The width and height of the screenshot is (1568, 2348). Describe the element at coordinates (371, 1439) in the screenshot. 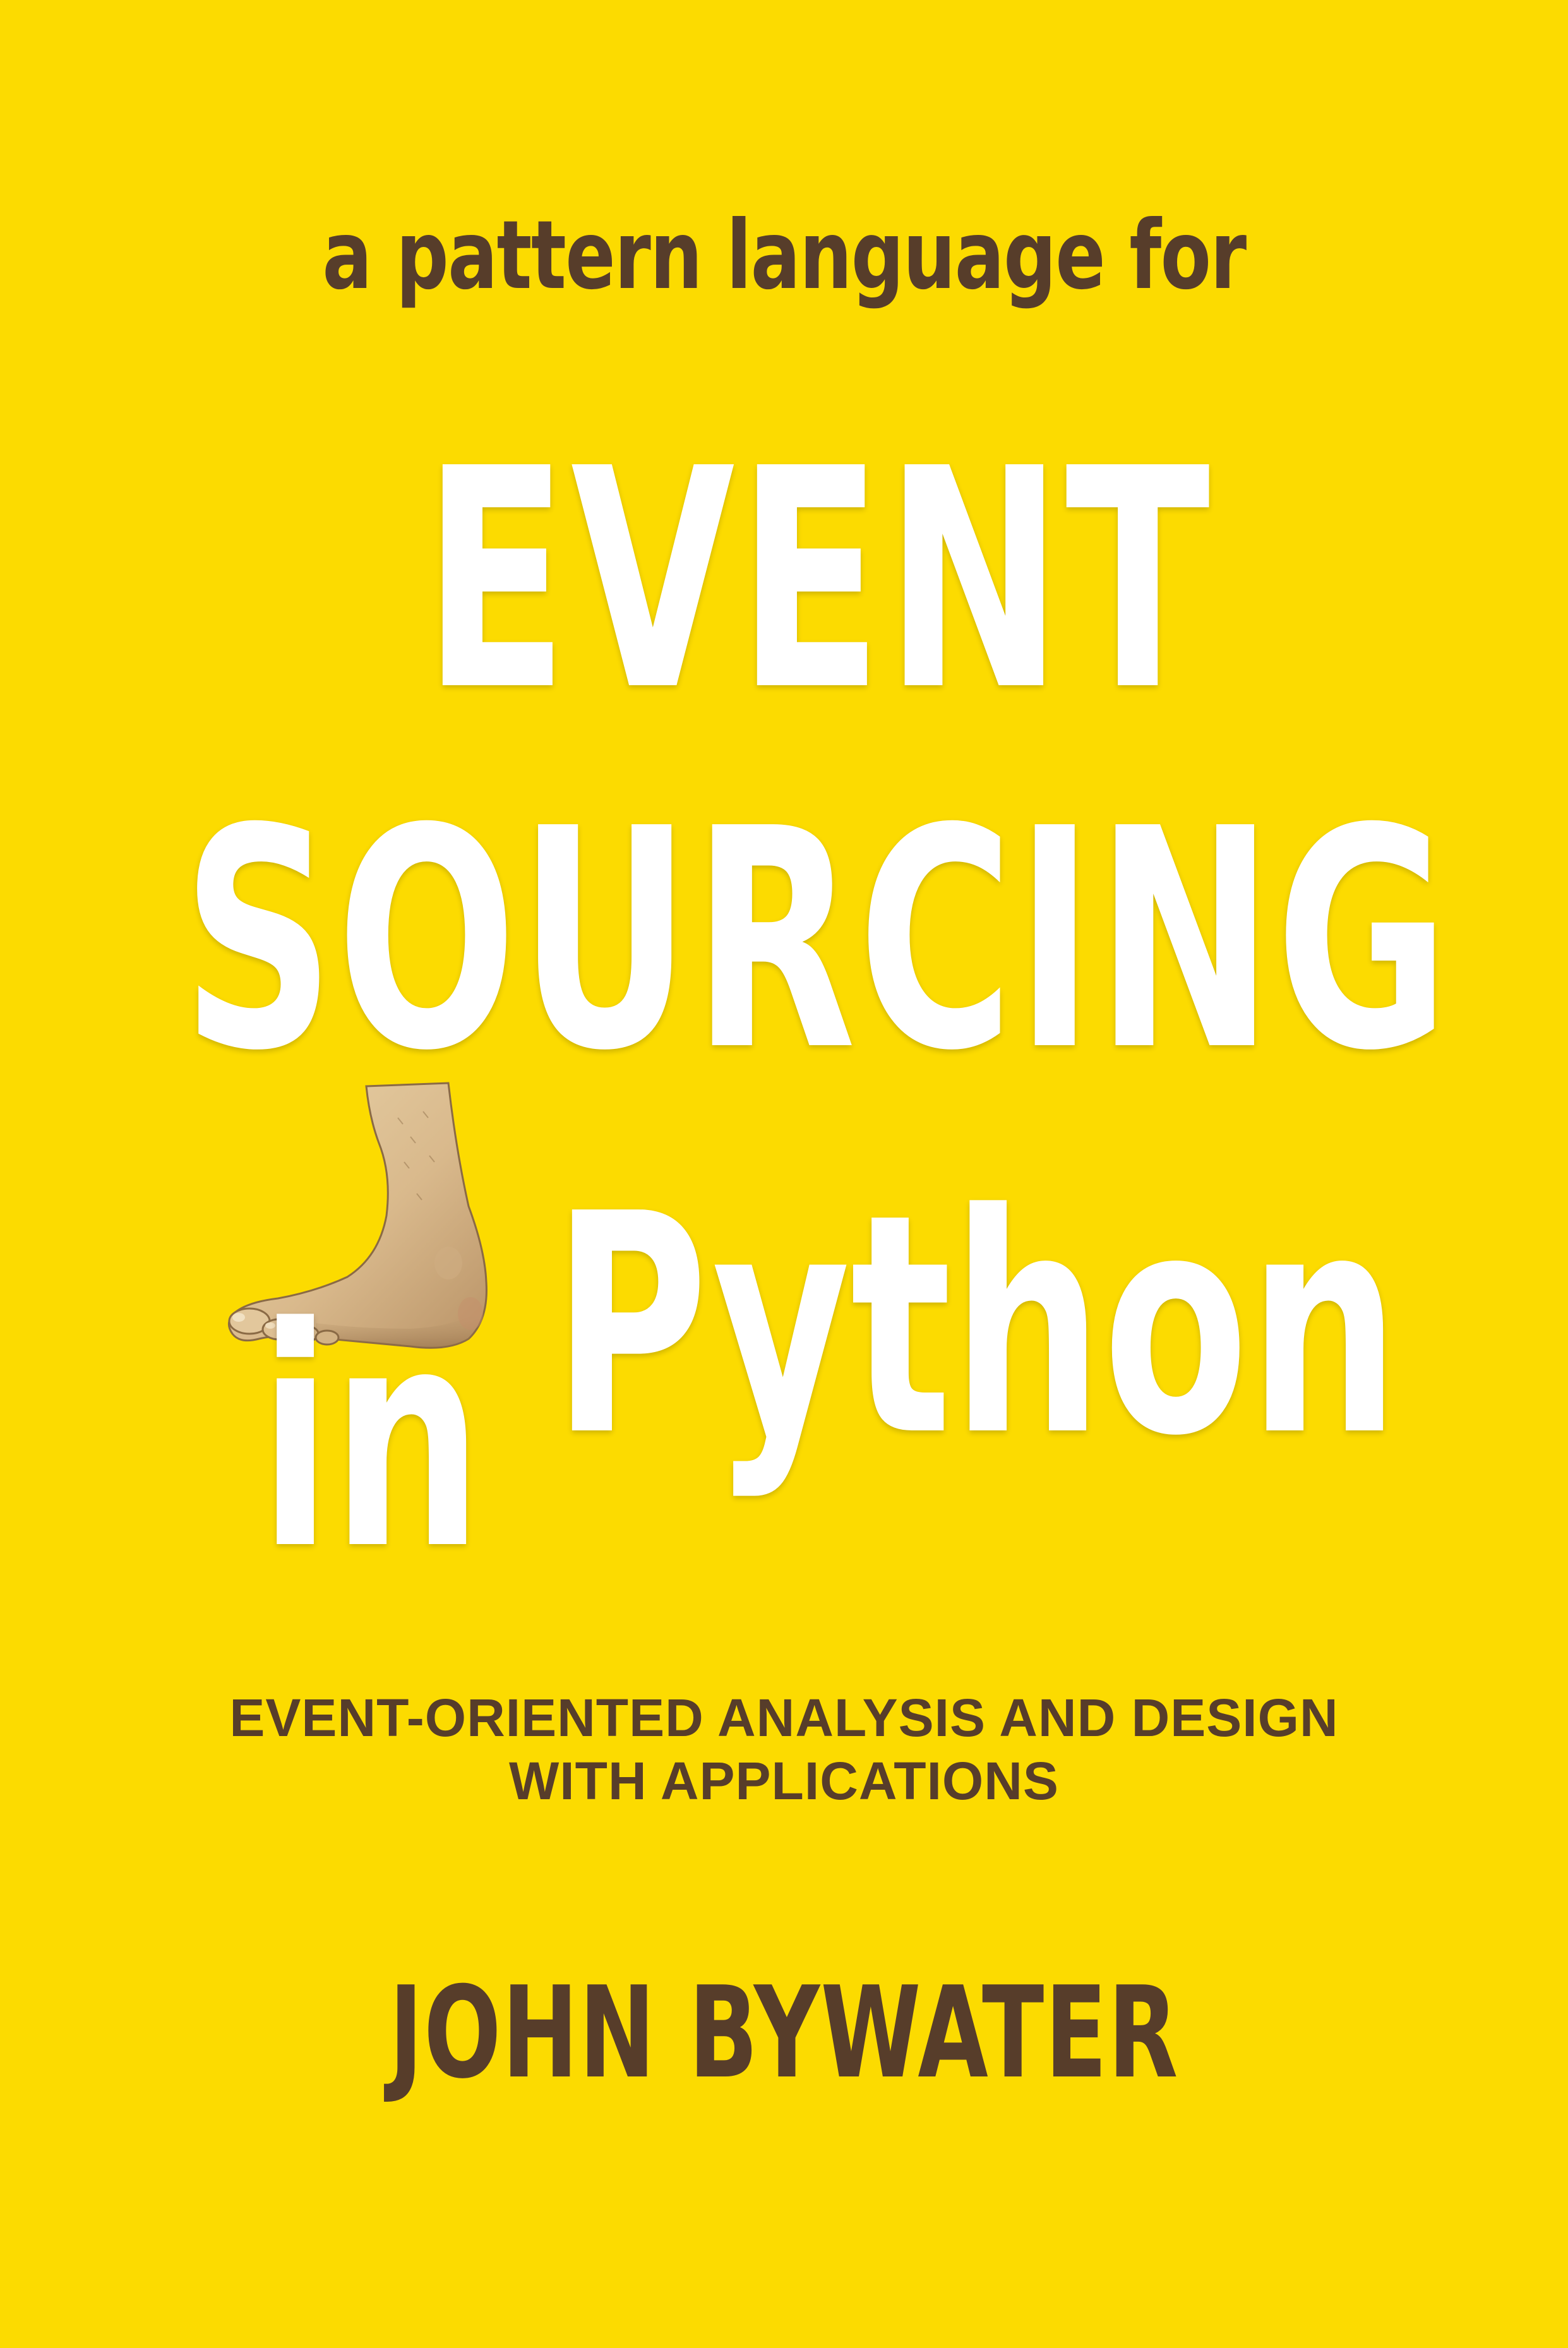

I see `title-line-in: in` at that location.